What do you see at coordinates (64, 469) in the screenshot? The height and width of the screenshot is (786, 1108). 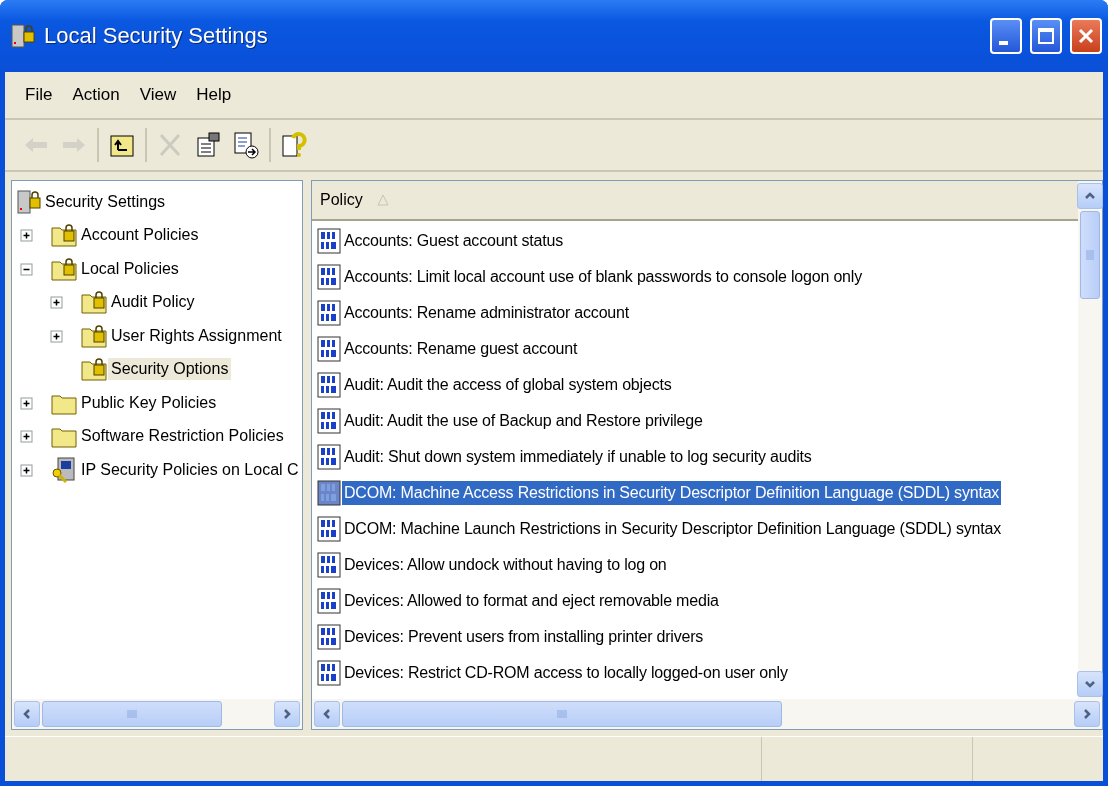 I see `computer-key-icon` at bounding box center [64, 469].